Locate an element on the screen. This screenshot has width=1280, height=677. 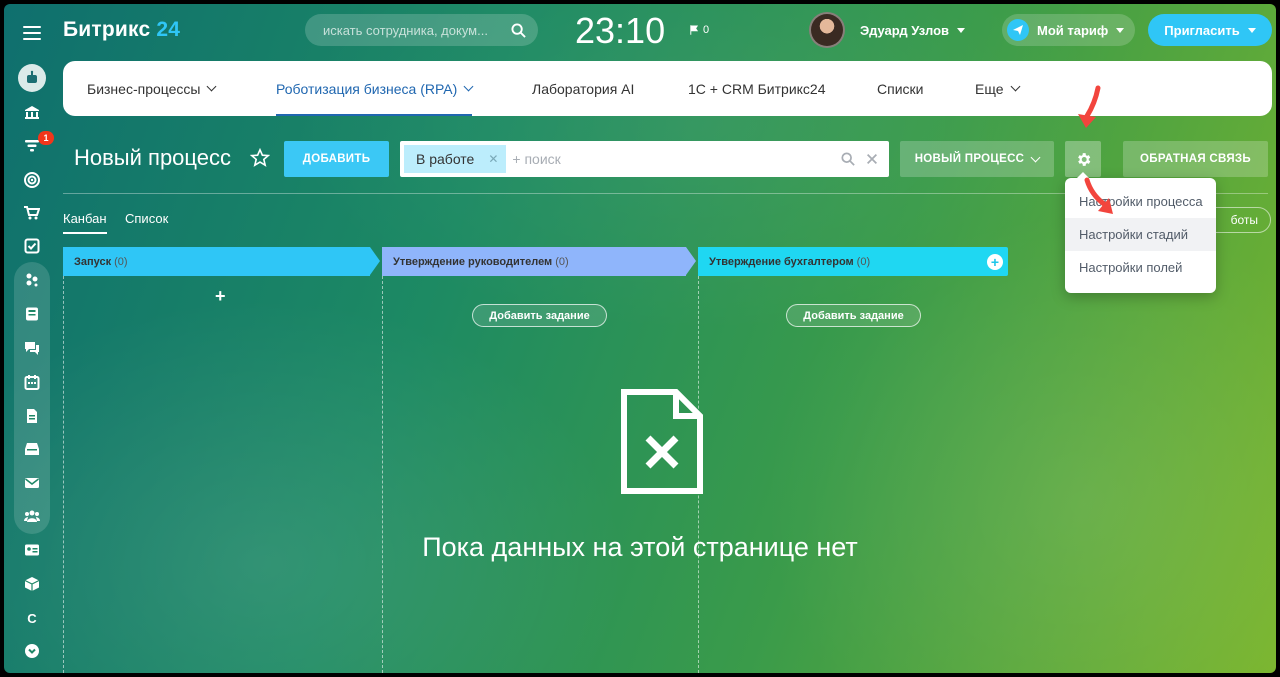
invite-button: Пригласить is located at coordinates (1210, 30).